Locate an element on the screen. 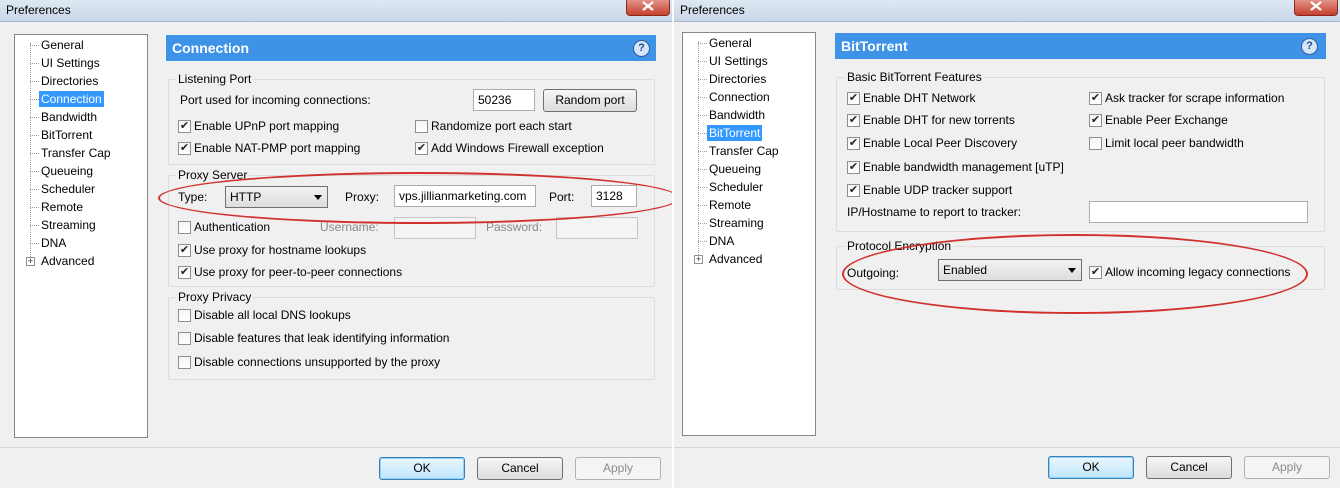  dht-network-label: Enable DHT Network is located at coordinates (919, 98).